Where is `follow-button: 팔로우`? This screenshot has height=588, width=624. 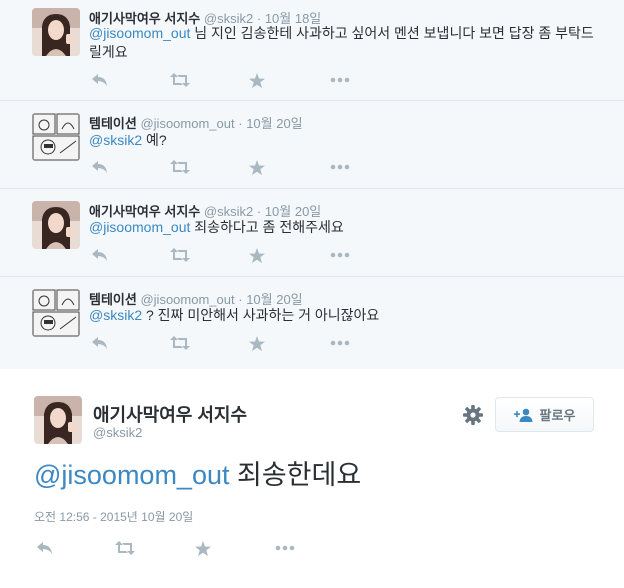
follow-button: 팔로우 is located at coordinates (544, 414).